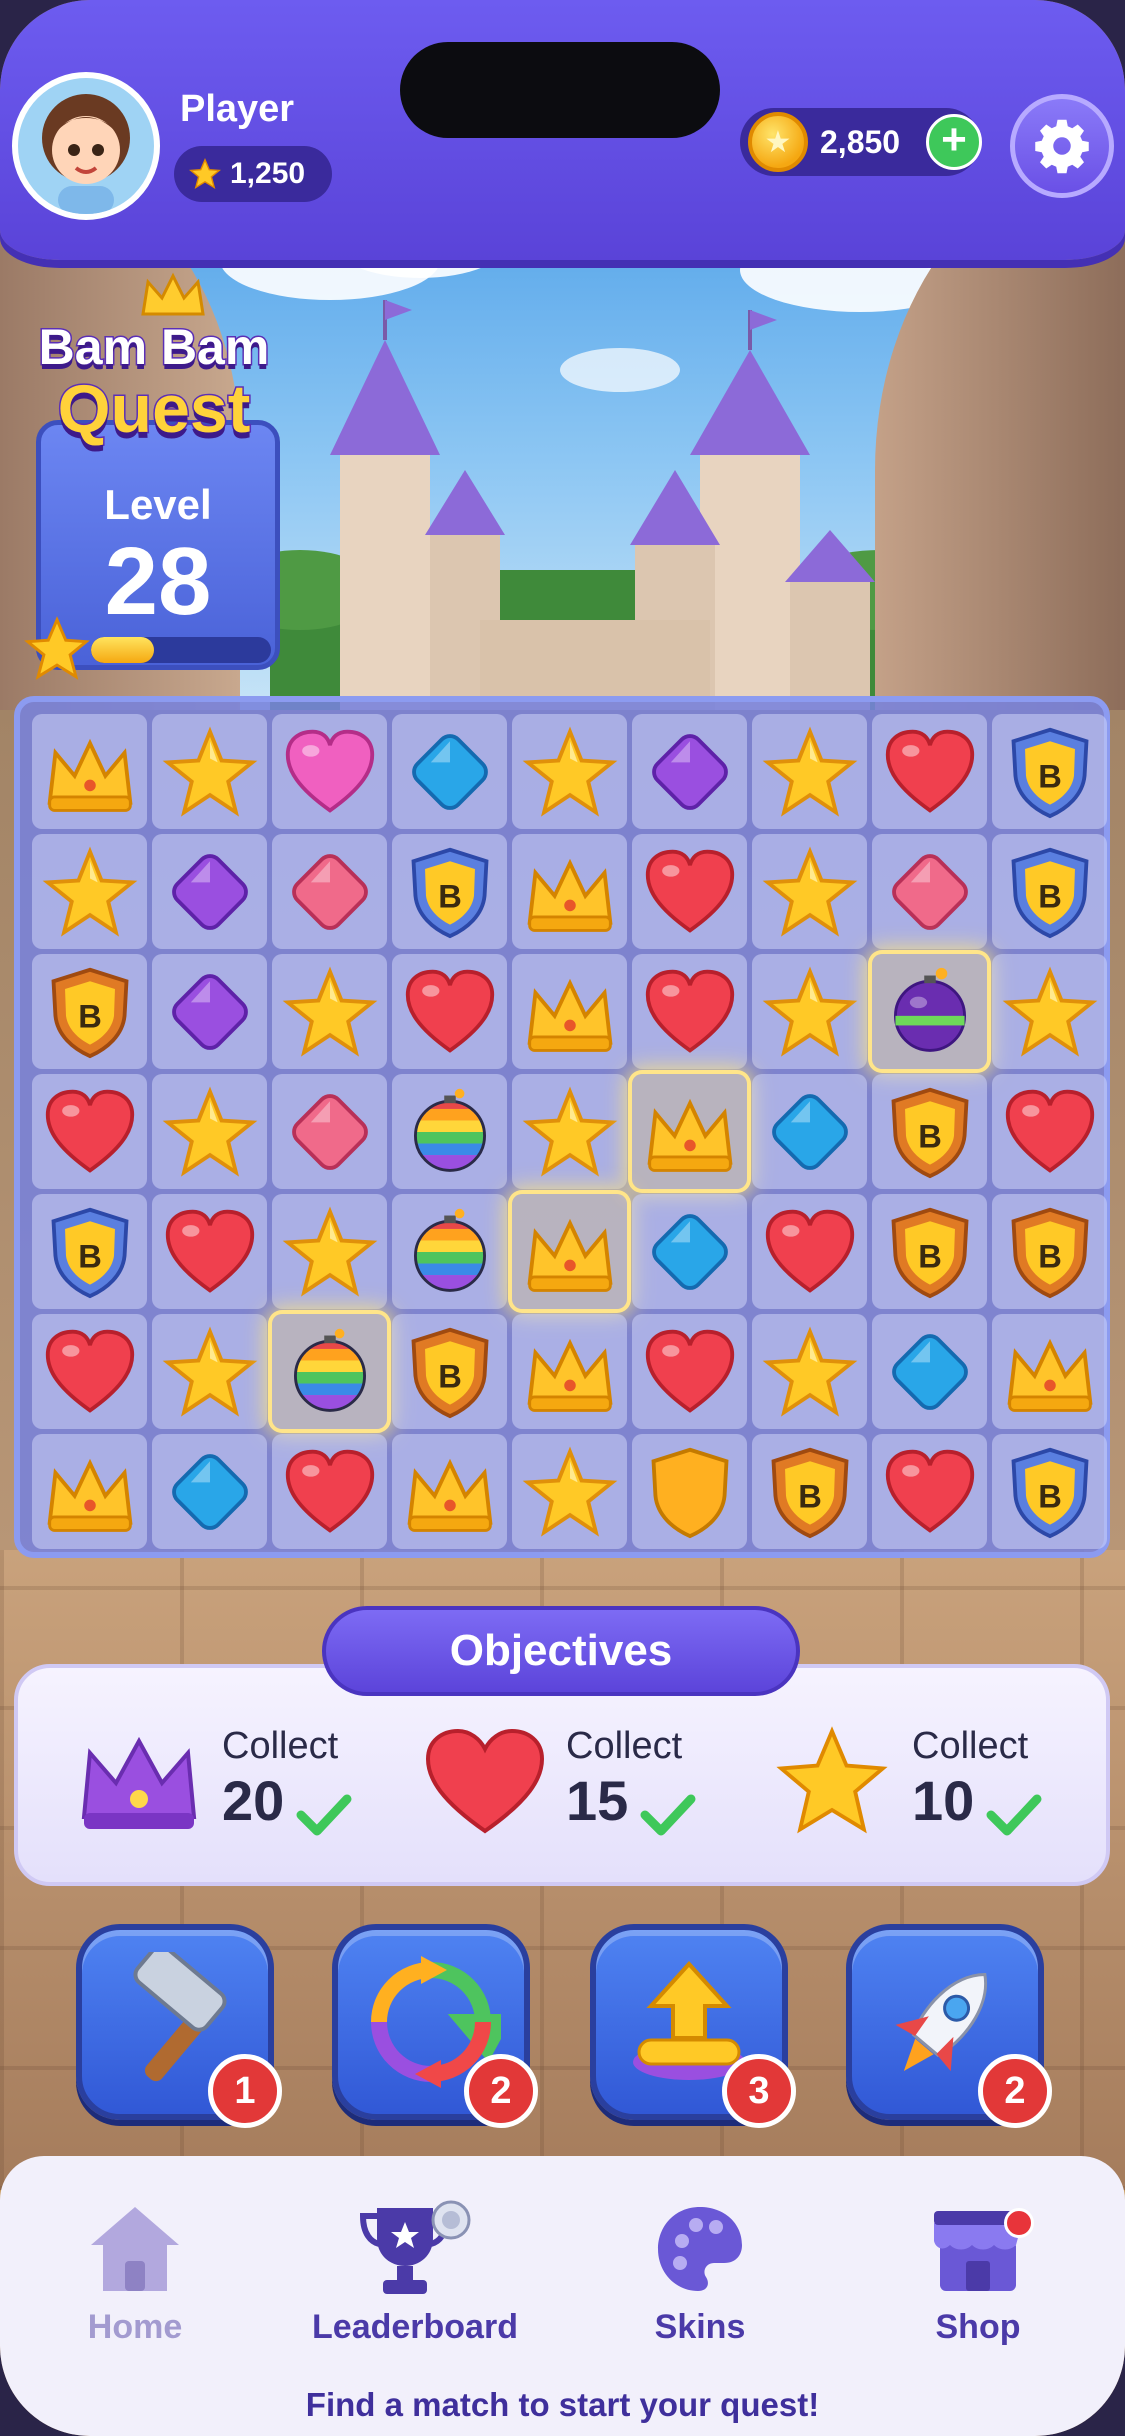  What do you see at coordinates (759, 2091) in the screenshot?
I see `booster-count-badge: 3` at bounding box center [759, 2091].